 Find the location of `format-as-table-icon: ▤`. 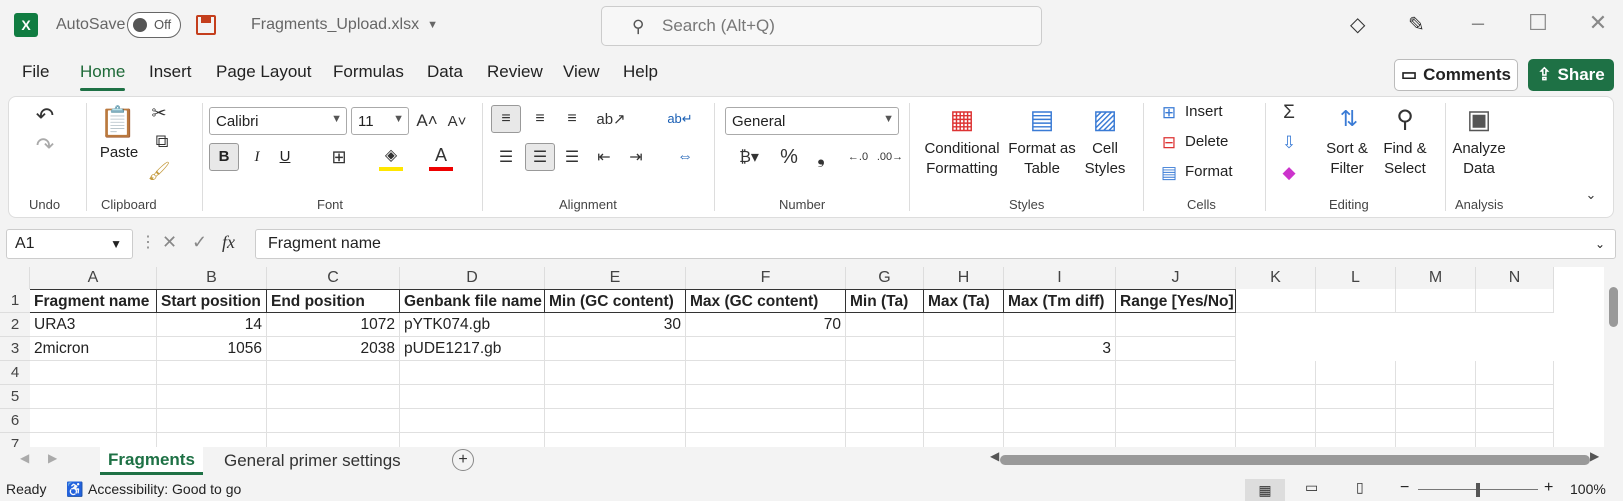

format-as-table-icon: ▤ is located at coordinates (1042, 119).